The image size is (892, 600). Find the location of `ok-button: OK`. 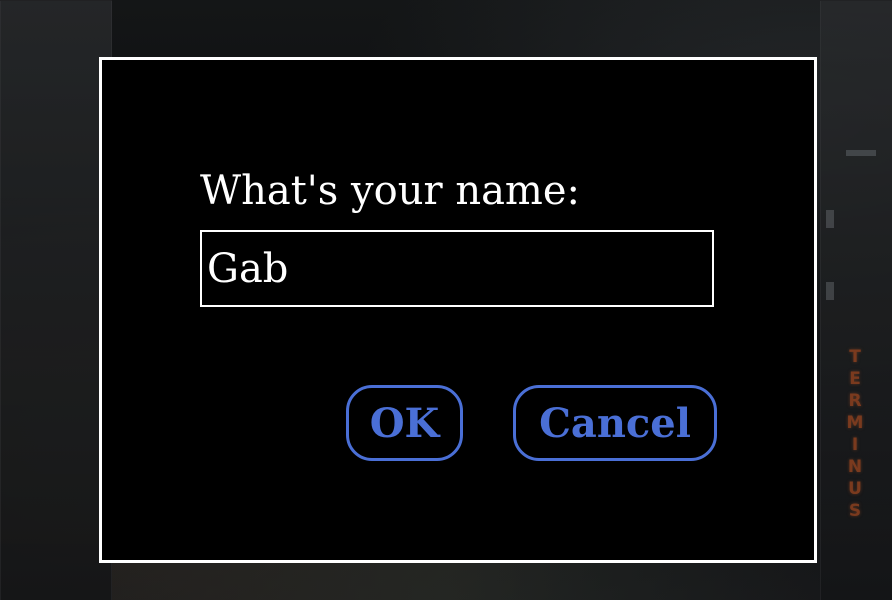

ok-button: OK is located at coordinates (404, 423).